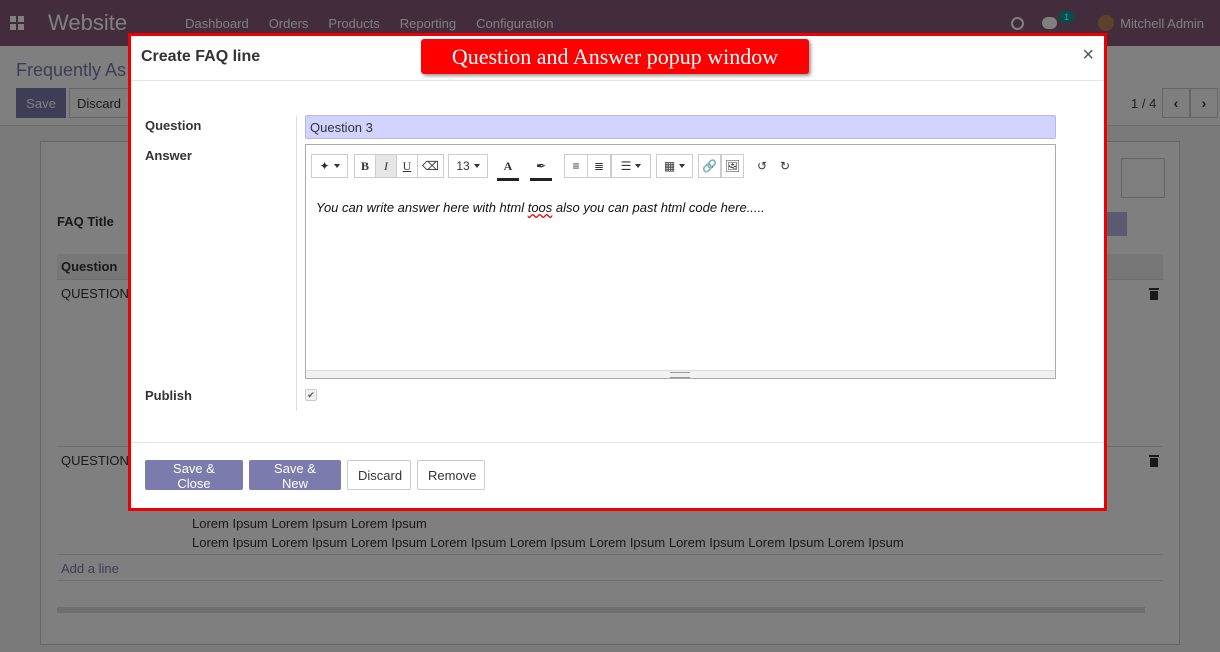  Describe the element at coordinates (617, 475) in the screenshot. I see `modal-footer: Save & Close Save & New Discard Remove` at that location.